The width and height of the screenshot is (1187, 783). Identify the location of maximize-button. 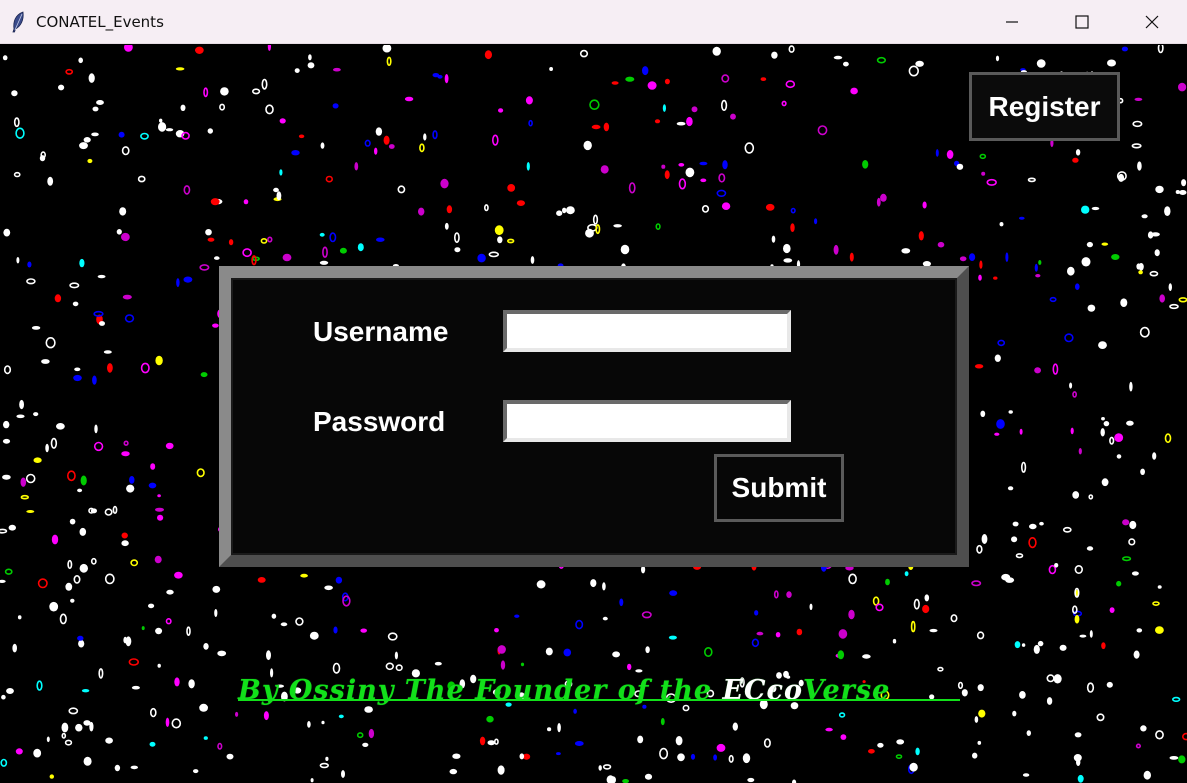
(1082, 22).